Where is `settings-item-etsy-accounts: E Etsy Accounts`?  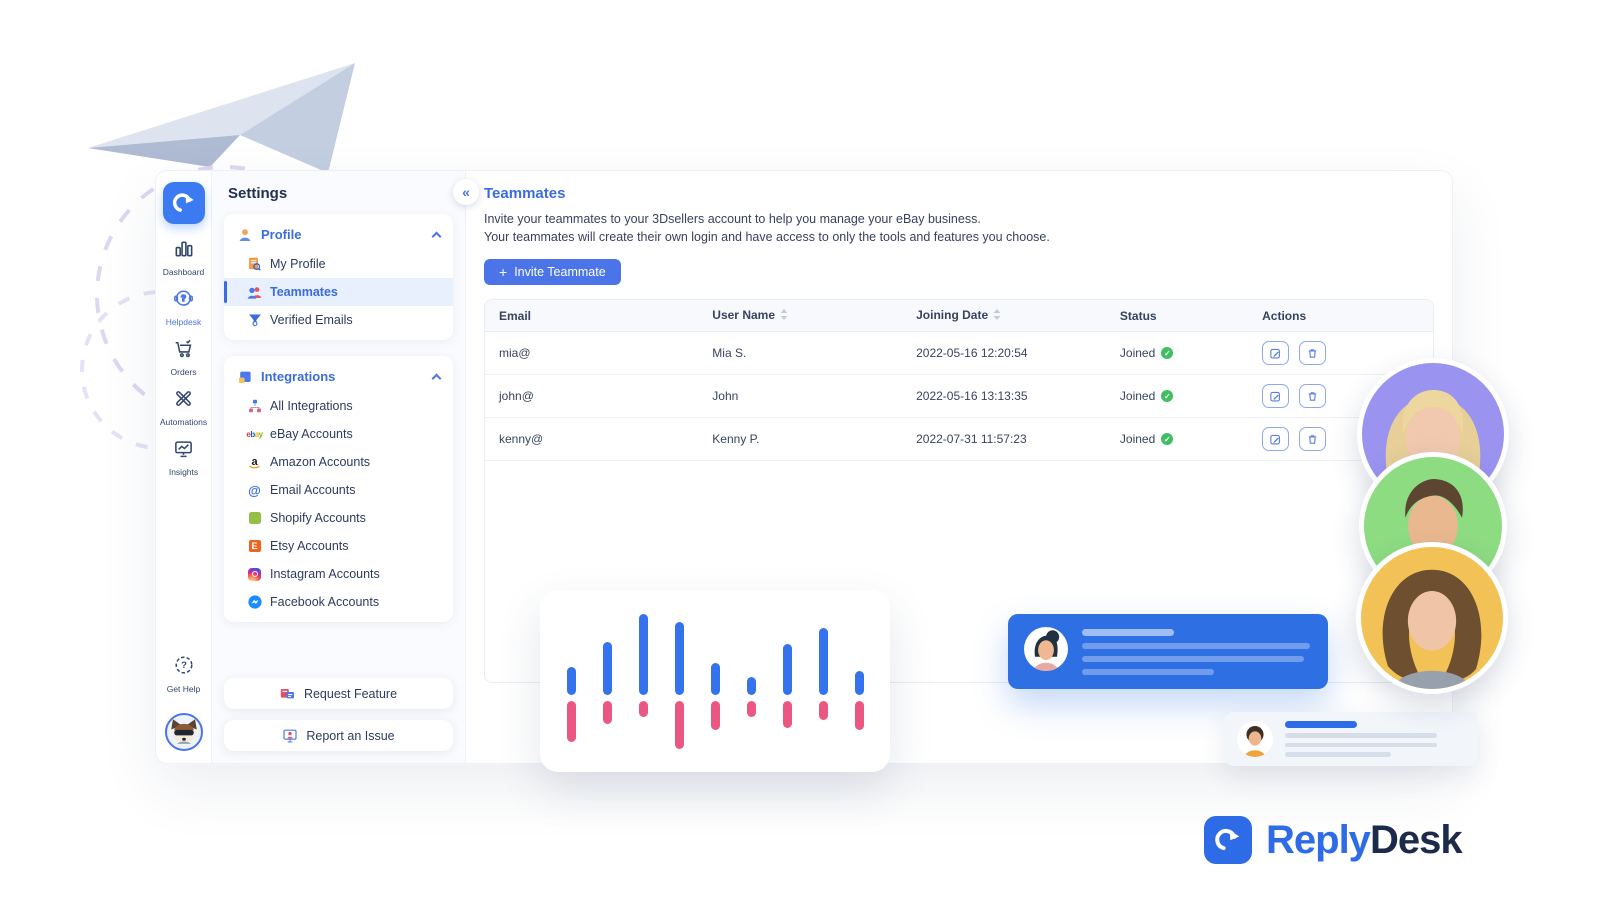
settings-item-etsy-accounts: E Etsy Accounts is located at coordinates (338, 546).